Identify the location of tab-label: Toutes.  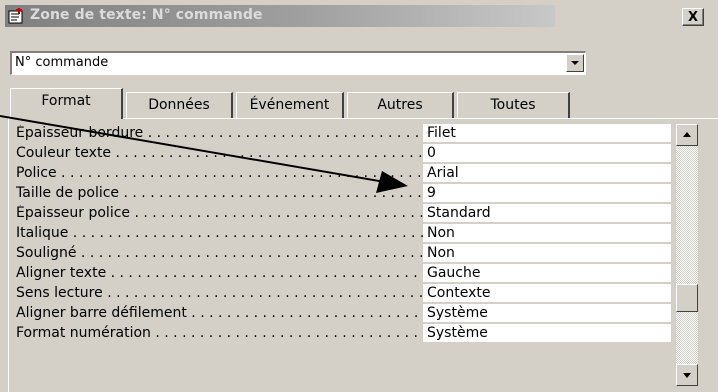
(513, 105).